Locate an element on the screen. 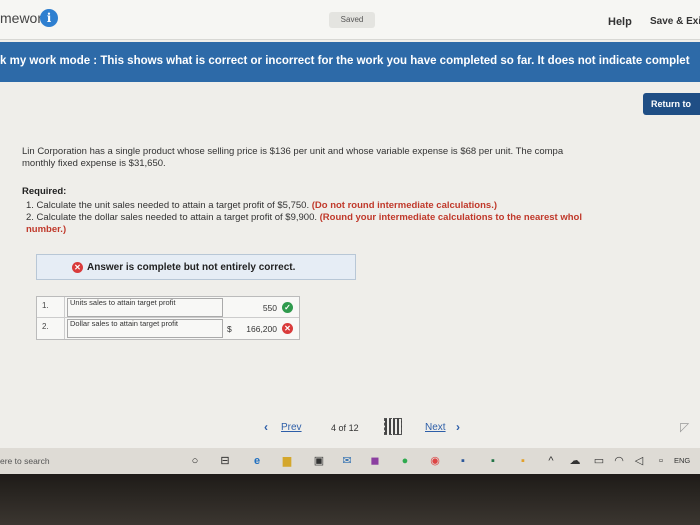 The width and height of the screenshot is (700, 525). volume-icon: ◁ is located at coordinates (639, 461).